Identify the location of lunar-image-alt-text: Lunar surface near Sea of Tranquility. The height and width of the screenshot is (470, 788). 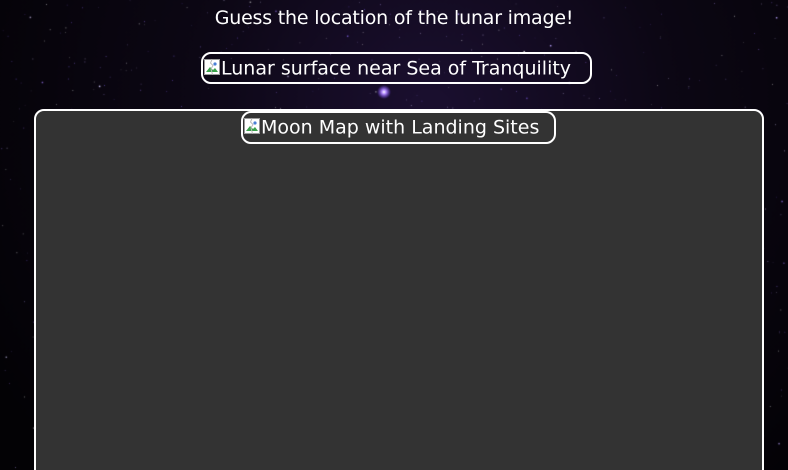
(396, 68).